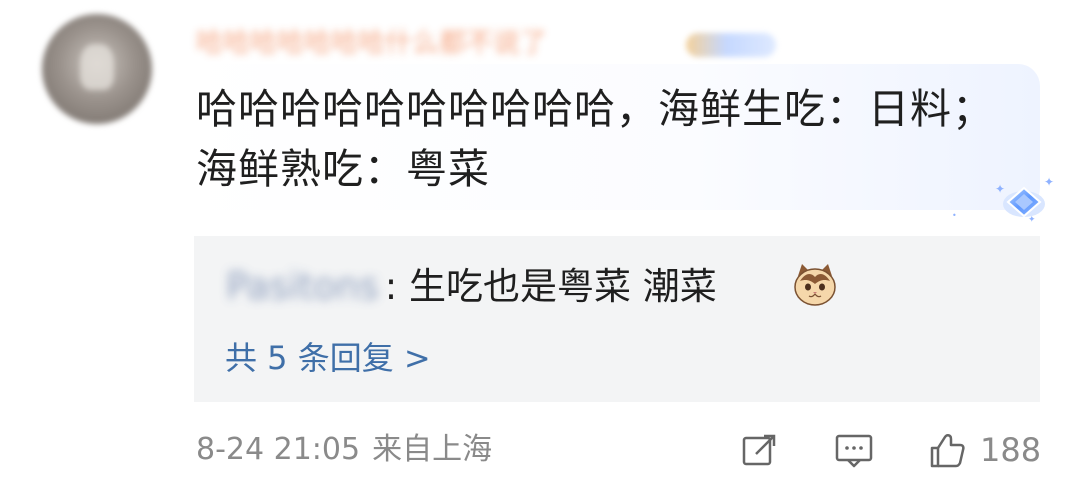  What do you see at coordinates (302, 287) in the screenshot?
I see `reply-author-name: Pasitons` at bounding box center [302, 287].